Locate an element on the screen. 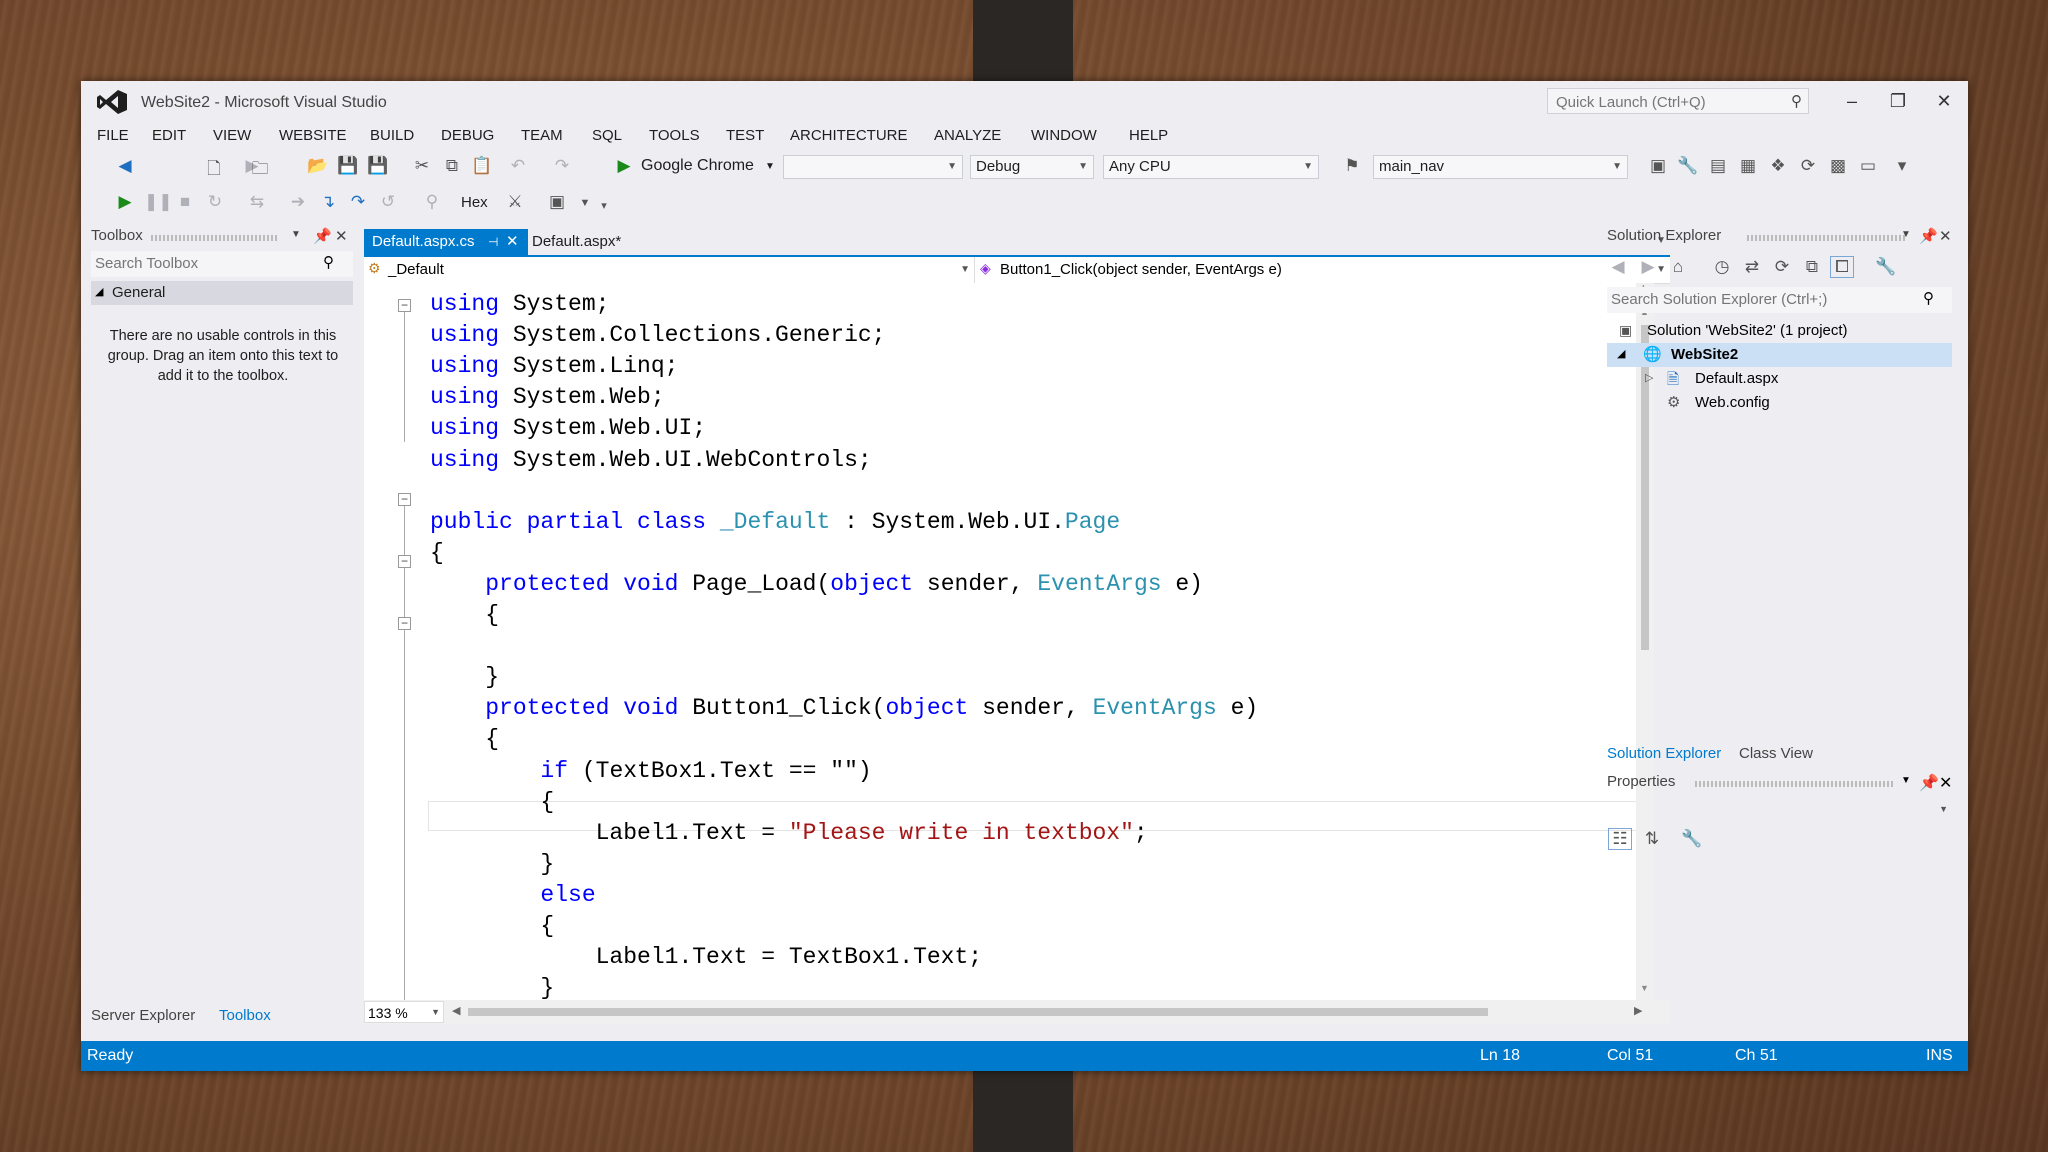 The height and width of the screenshot is (1152, 2048). tab-server-explorer: Server Explorer is located at coordinates (143, 1015).